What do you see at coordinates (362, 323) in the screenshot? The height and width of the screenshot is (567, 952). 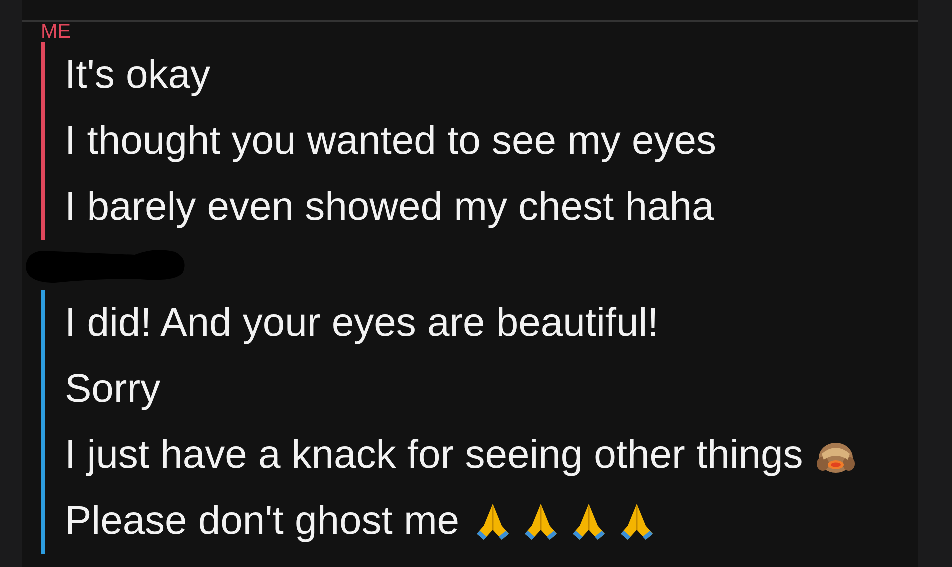 I see `message-text: I did! And your eyes are beautiful!` at bounding box center [362, 323].